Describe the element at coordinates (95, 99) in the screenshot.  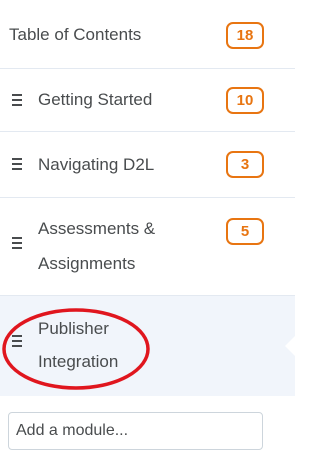
I see `nav-item-label: Getting Started` at that location.